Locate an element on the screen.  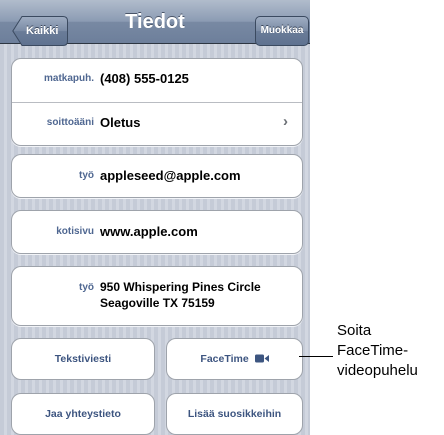
callout-line is located at coordinates (316, 356).